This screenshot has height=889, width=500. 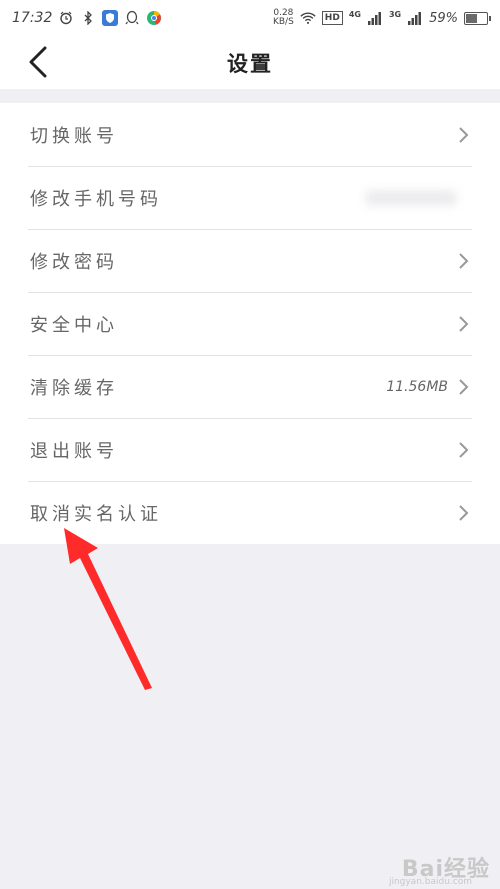 I want to click on battery-fill, so click(x=471, y=18).